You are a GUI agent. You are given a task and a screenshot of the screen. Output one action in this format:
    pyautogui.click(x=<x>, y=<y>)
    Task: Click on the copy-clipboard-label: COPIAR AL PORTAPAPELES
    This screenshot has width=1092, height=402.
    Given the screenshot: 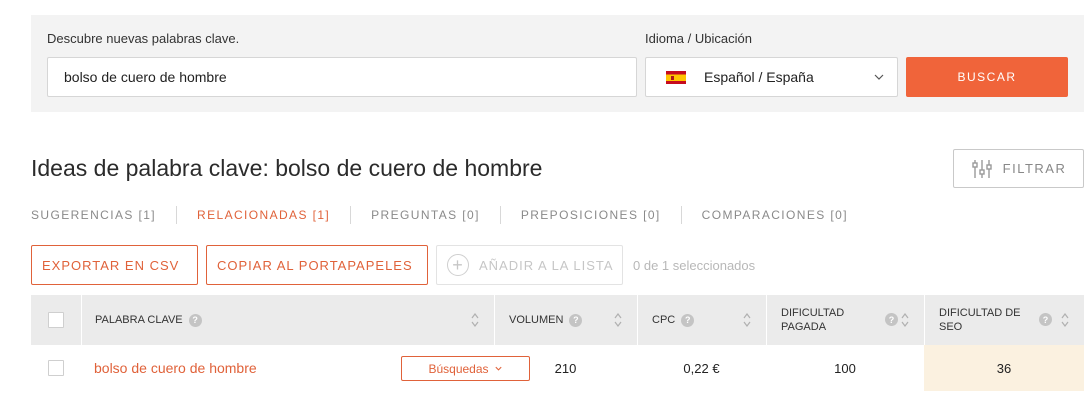 What is the action you would take?
    pyautogui.click(x=315, y=265)
    